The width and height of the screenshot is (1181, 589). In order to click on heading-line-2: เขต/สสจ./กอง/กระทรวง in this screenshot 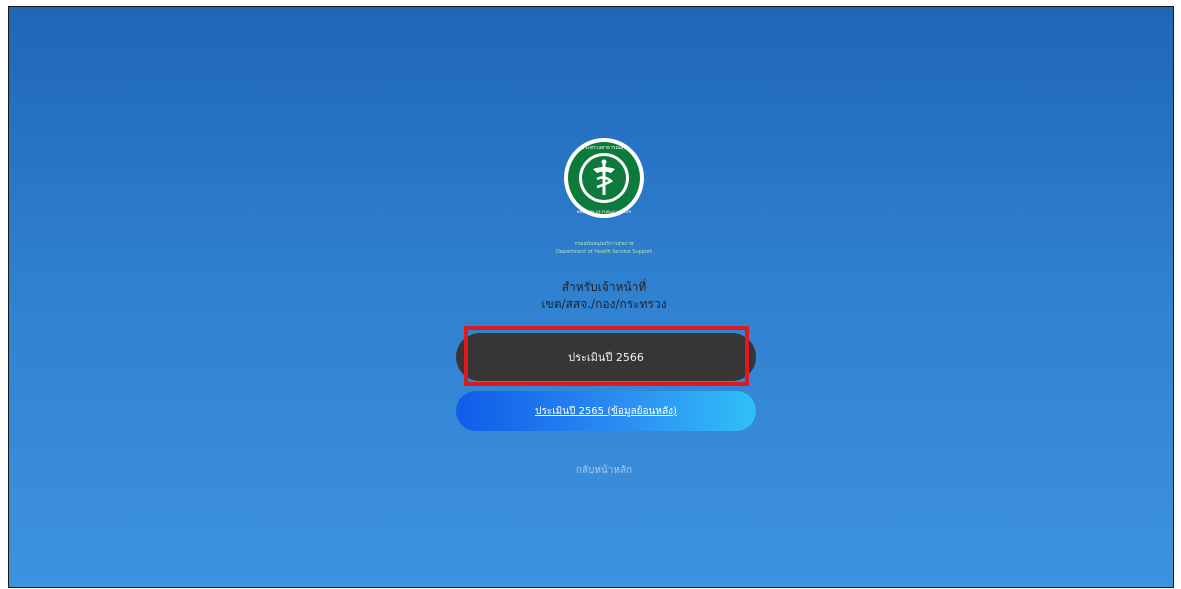, I will do `click(604, 304)`.